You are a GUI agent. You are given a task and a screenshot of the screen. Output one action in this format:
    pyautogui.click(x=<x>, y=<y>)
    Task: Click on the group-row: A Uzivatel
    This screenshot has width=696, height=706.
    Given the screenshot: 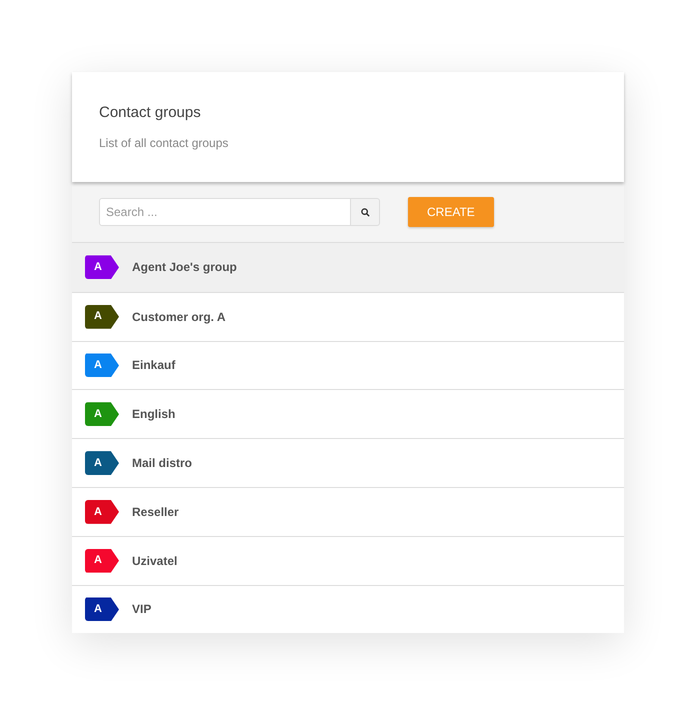 What is the action you would take?
    pyautogui.click(x=348, y=560)
    